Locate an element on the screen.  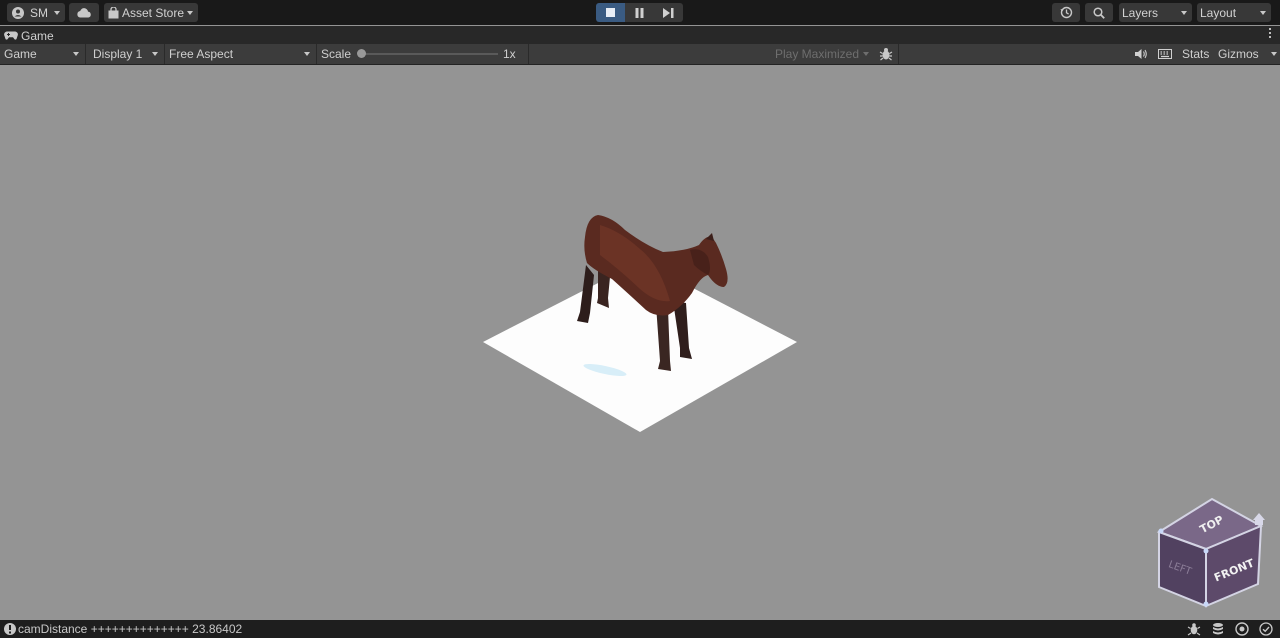
pause-button is located at coordinates (639, 12).